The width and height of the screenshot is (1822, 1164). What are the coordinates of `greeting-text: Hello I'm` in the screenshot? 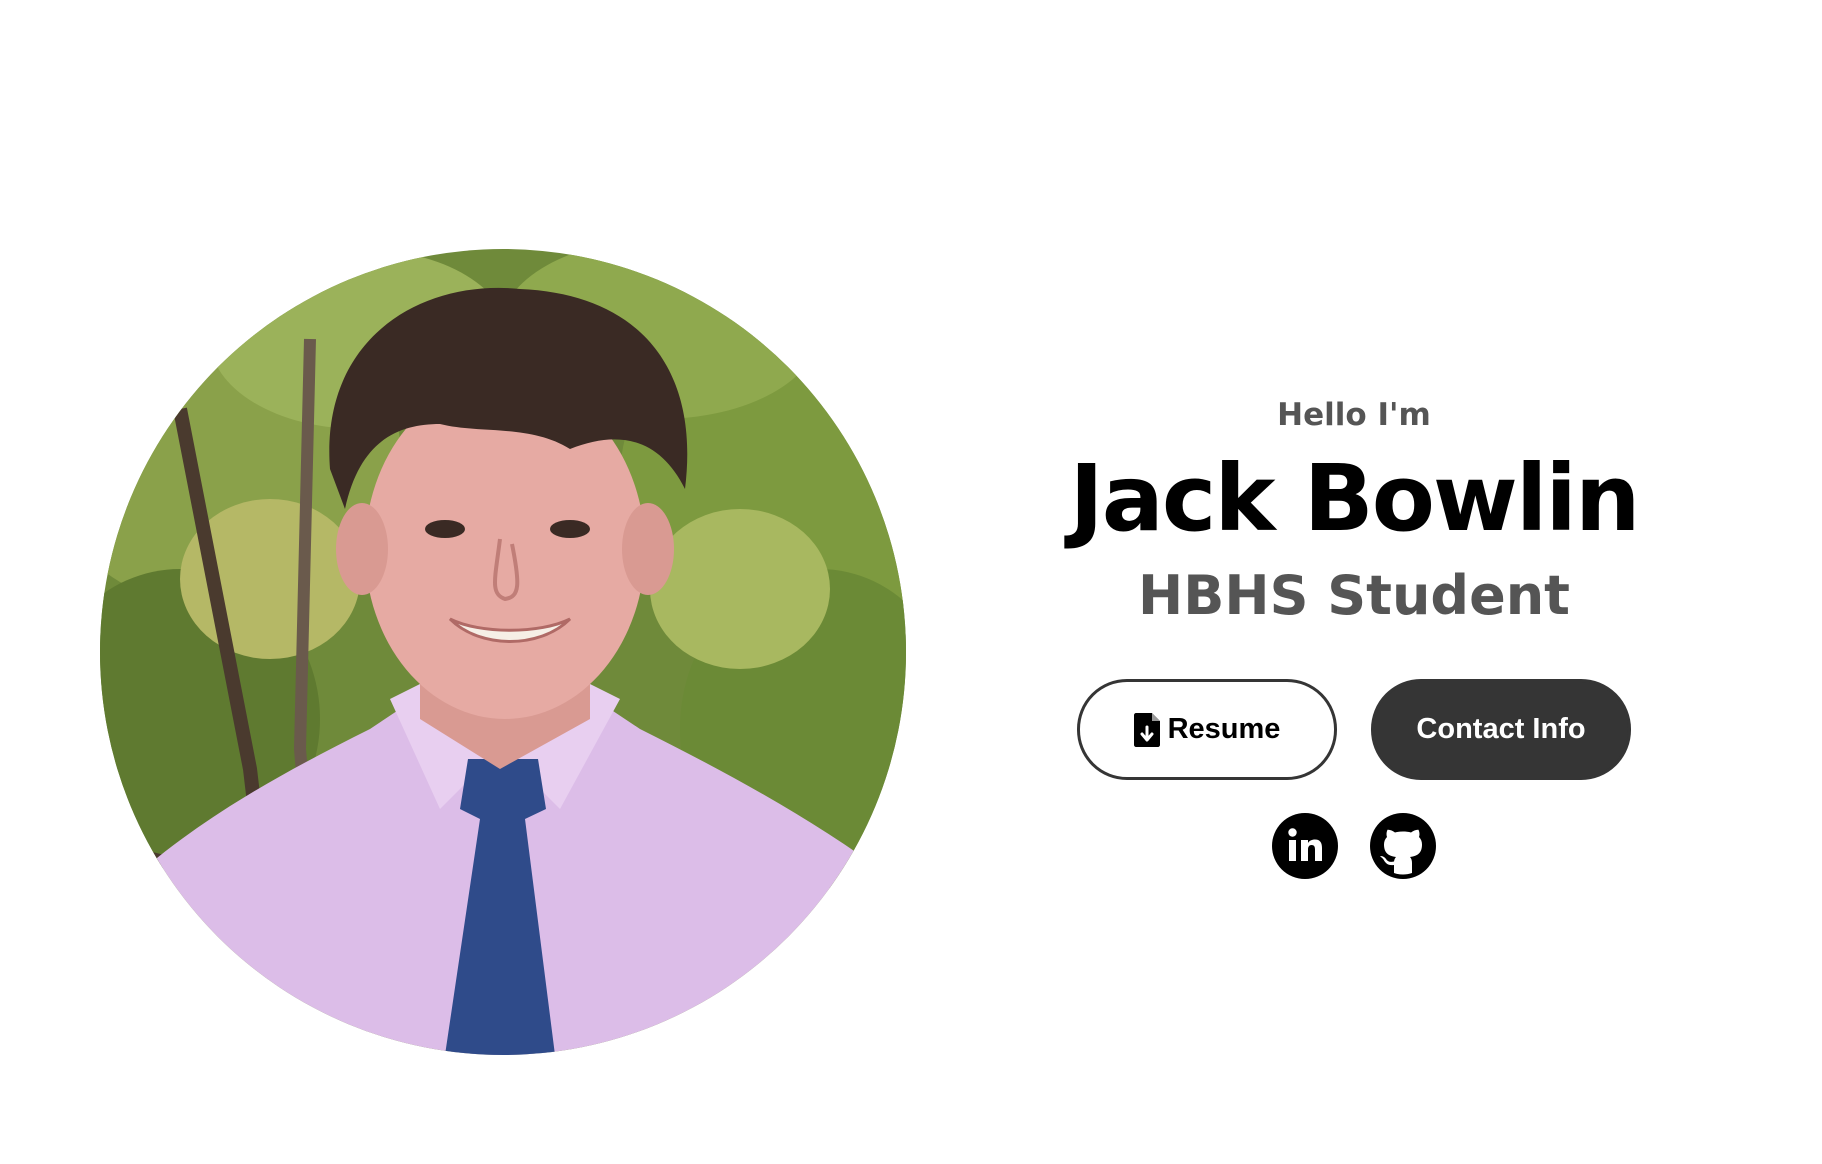 It's located at (1354, 415).